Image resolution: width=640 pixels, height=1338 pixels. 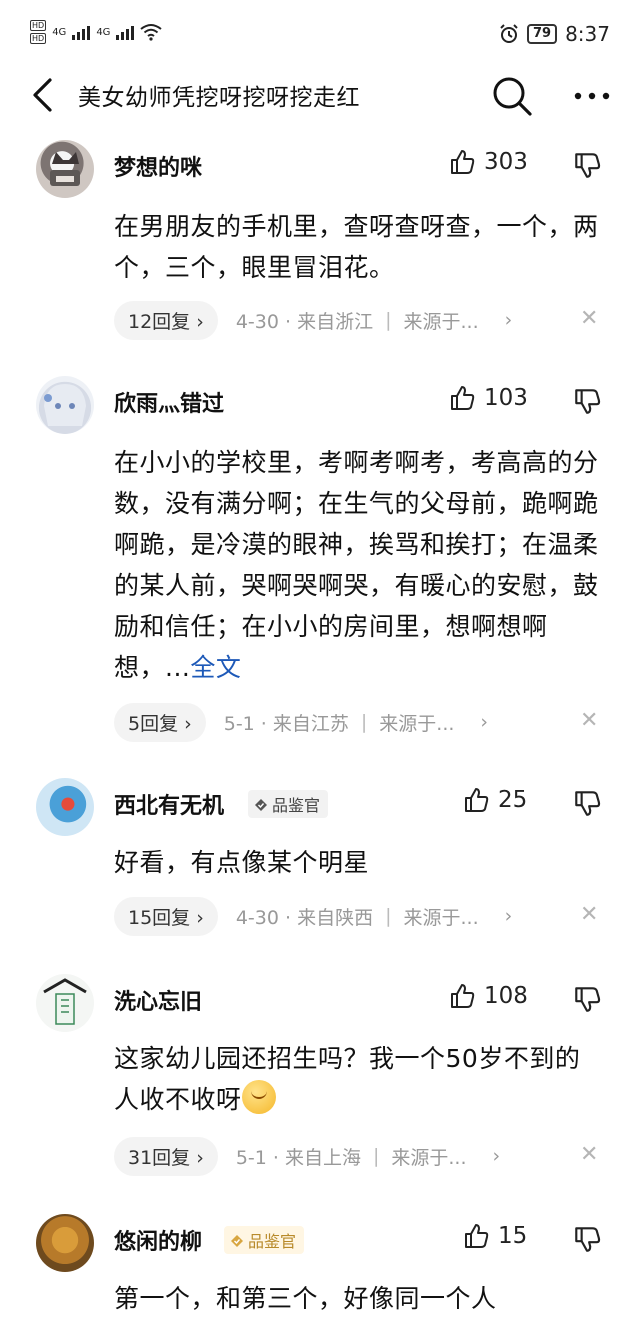 I want to click on comment-text: 这家幼儿园还招生吗？我一个50岁不到的人收不收呀, so click(x=359, y=1079).